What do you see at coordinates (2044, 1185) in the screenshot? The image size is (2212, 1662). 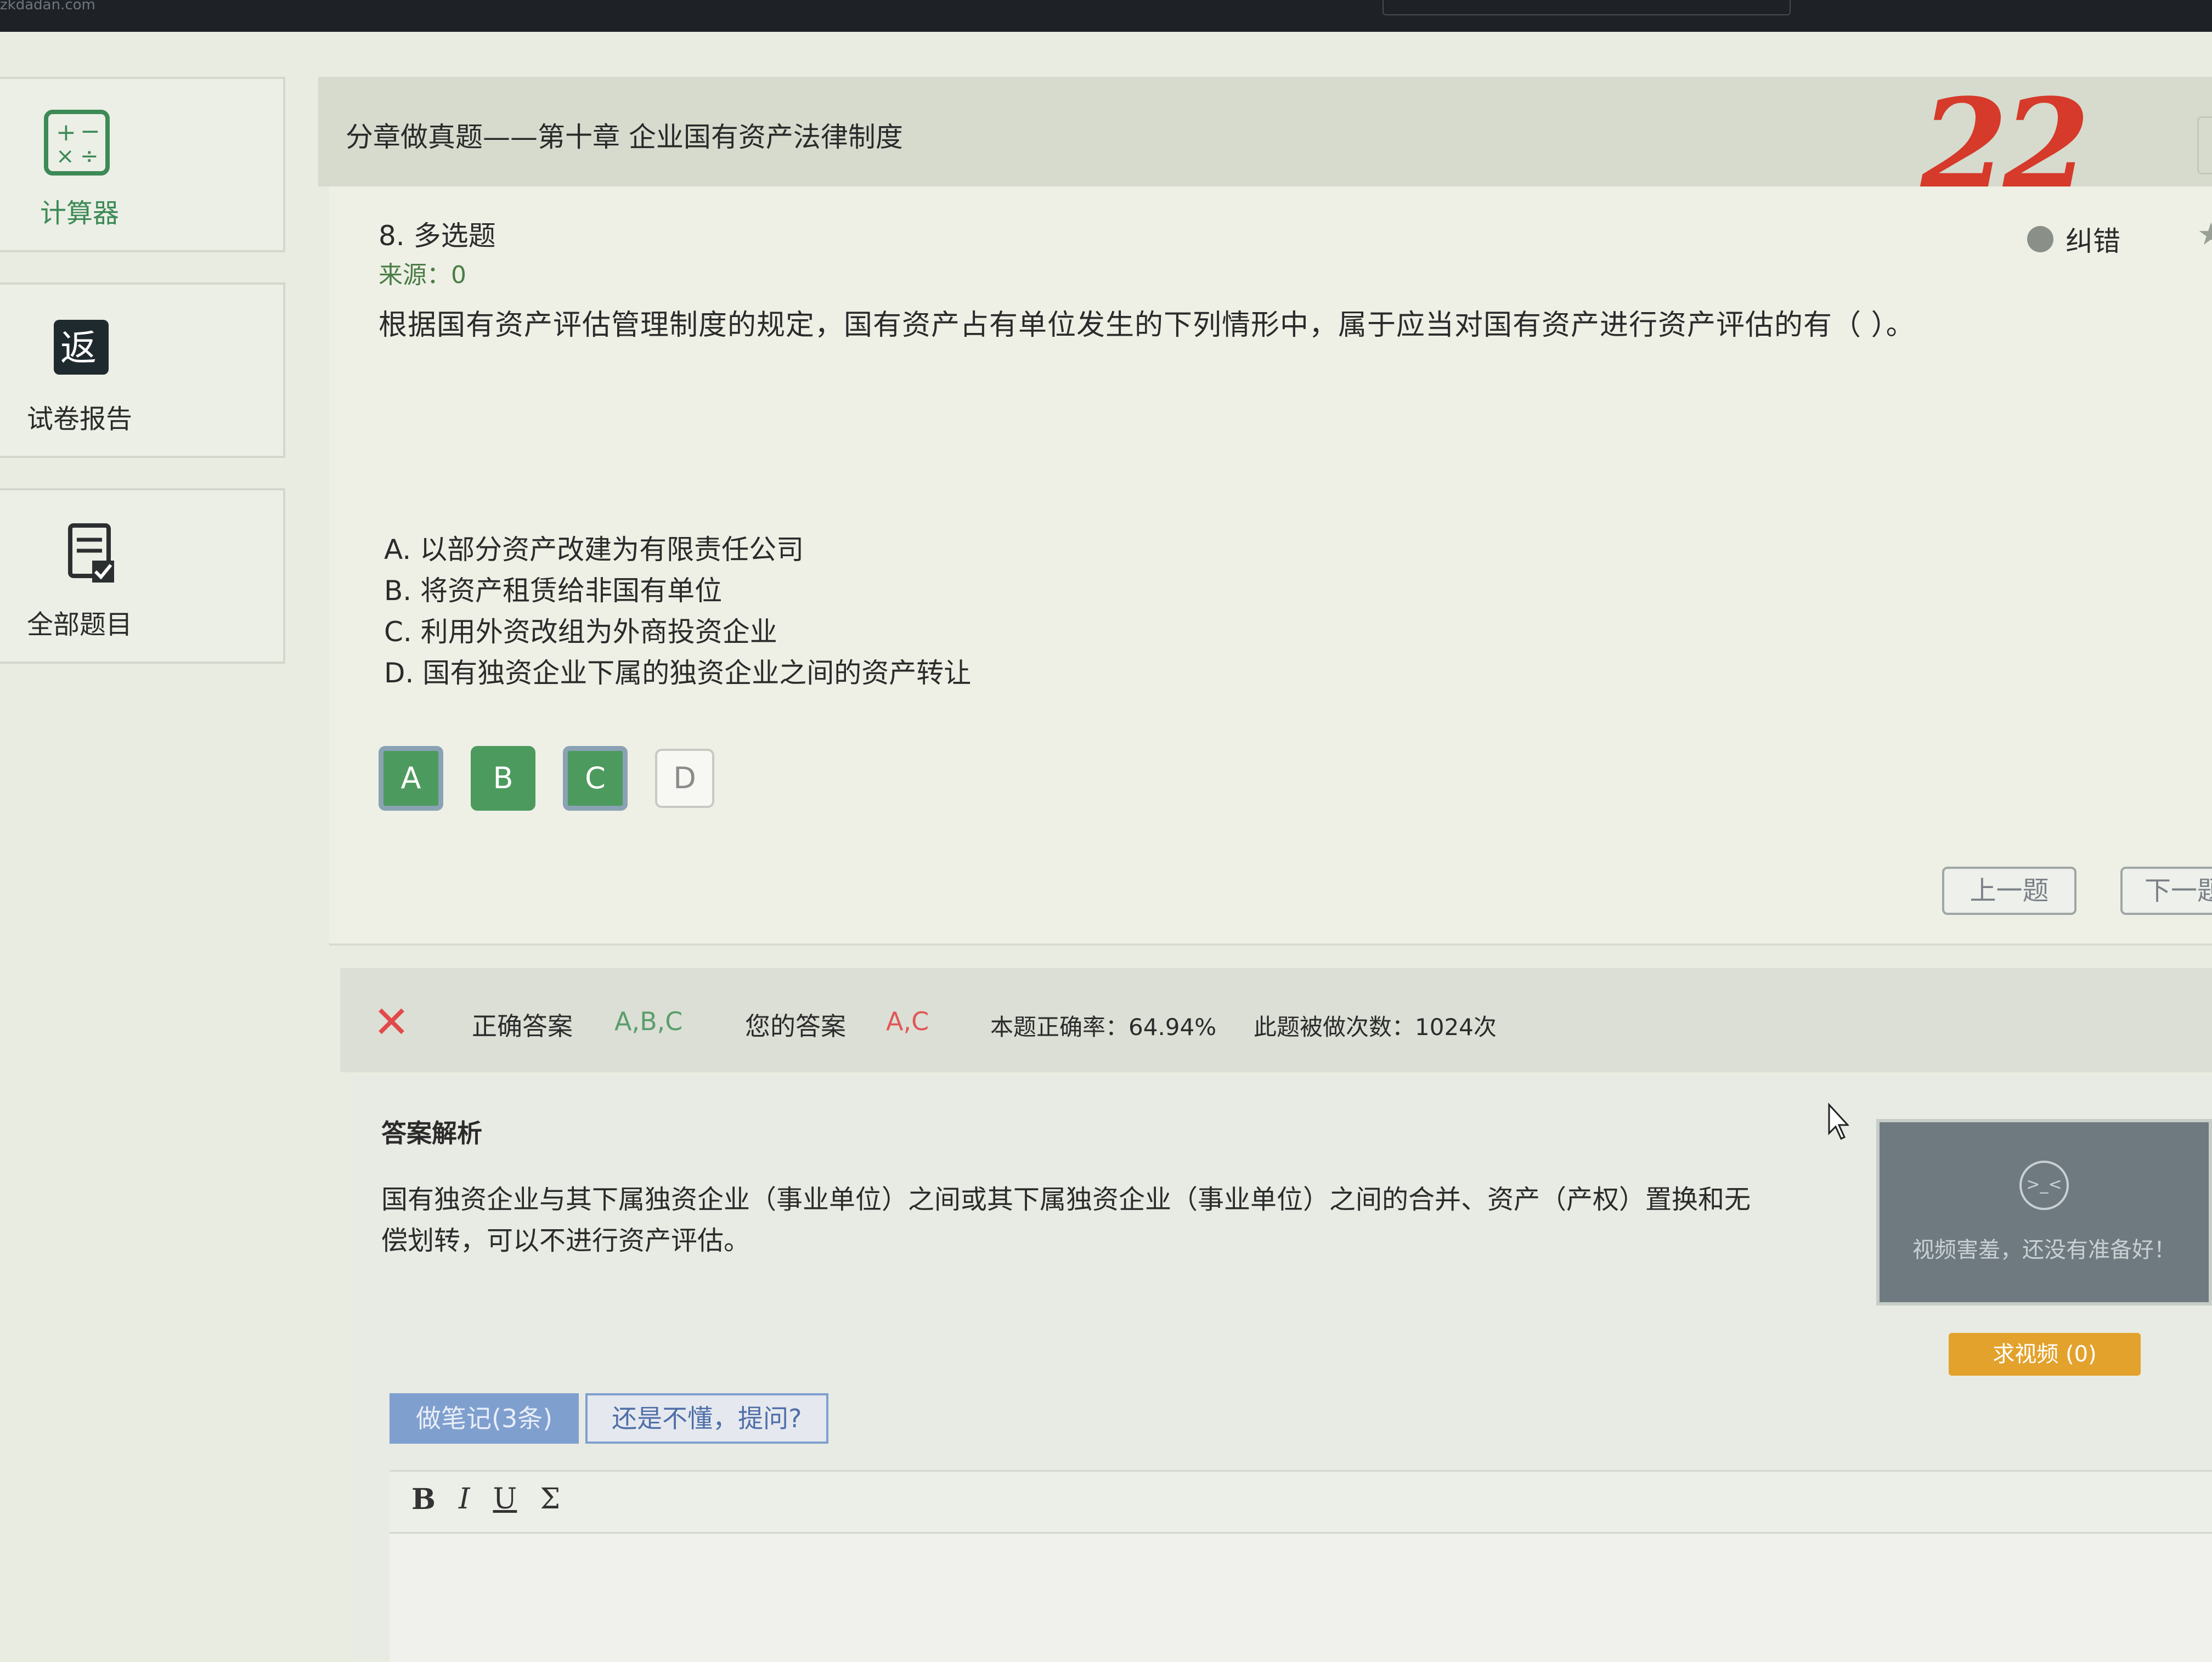 I see `shy-face-icon: >_<` at bounding box center [2044, 1185].